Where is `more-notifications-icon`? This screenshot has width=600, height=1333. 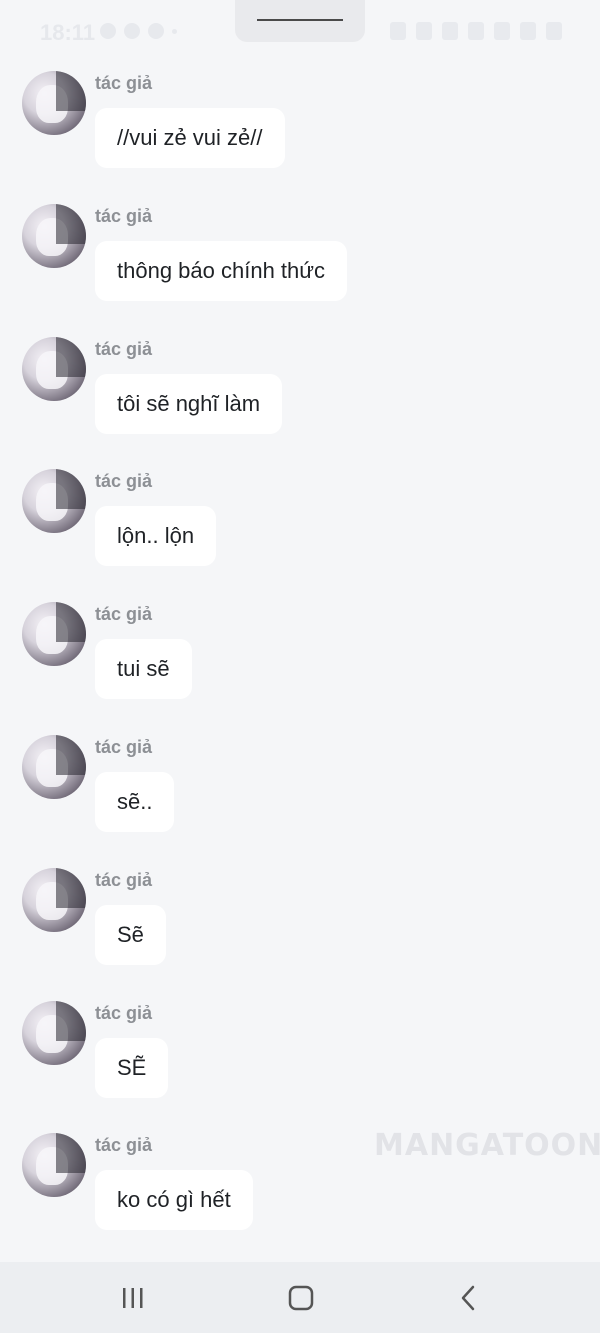 more-notifications-icon is located at coordinates (174, 31).